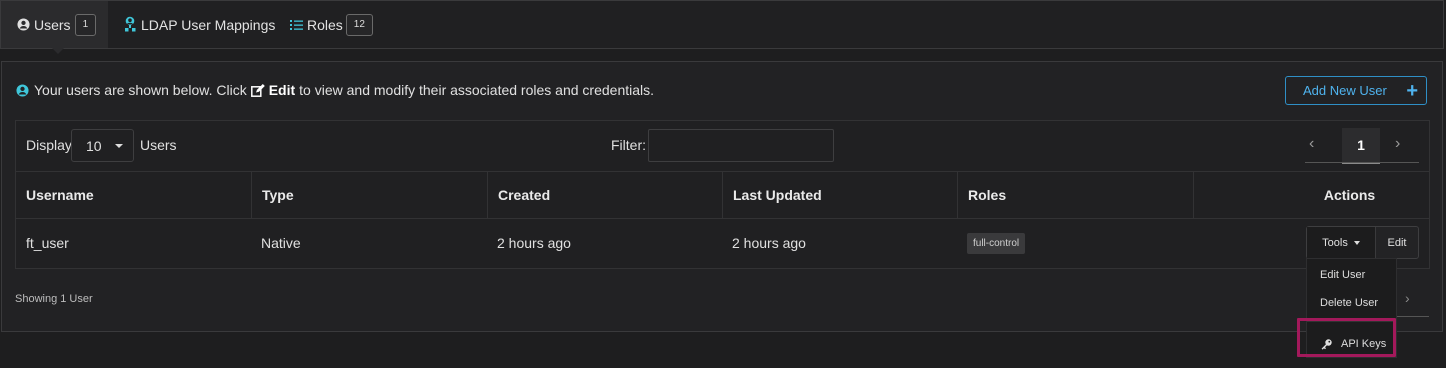  I want to click on display-label: Display, so click(49, 145).